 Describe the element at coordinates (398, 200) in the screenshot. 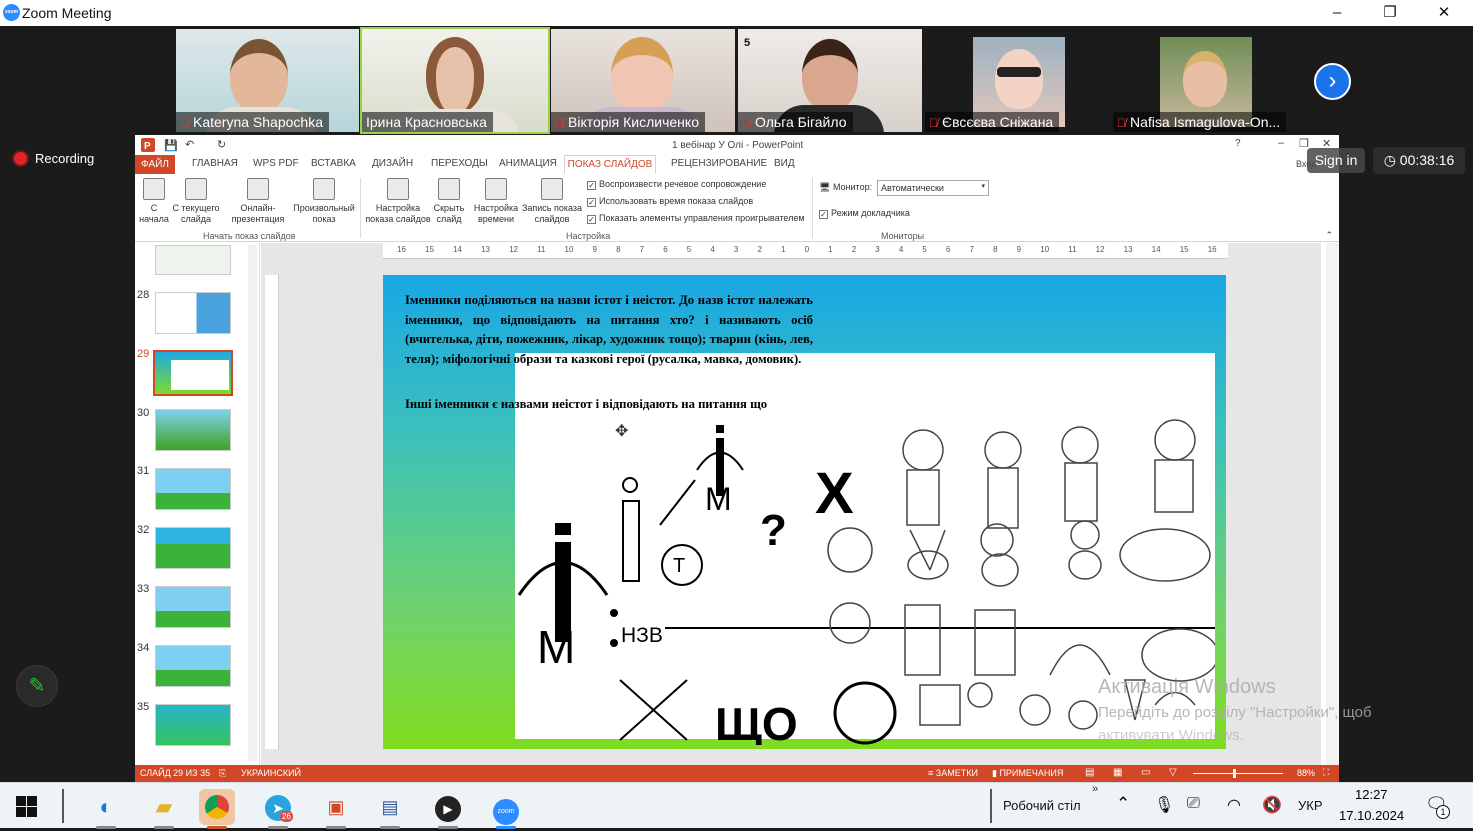

I see `setup-slideshow-button: Настройка показа слайдов` at that location.